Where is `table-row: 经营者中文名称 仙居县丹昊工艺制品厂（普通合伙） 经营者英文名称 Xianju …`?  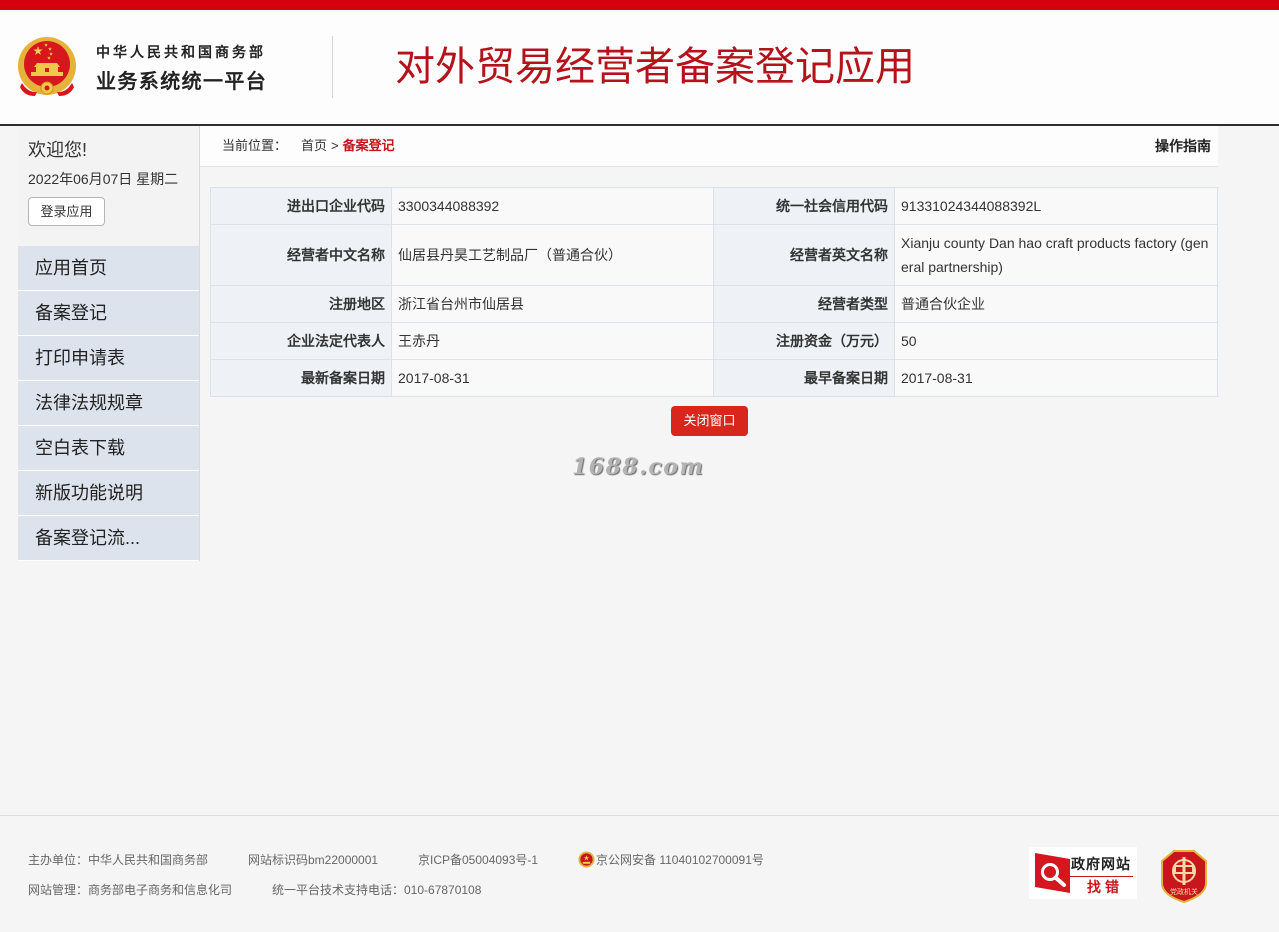 table-row: 经营者中文名称 仙居县丹昊工艺制品厂（普通合伙） 经营者英文名称 Xianju … is located at coordinates (714, 255).